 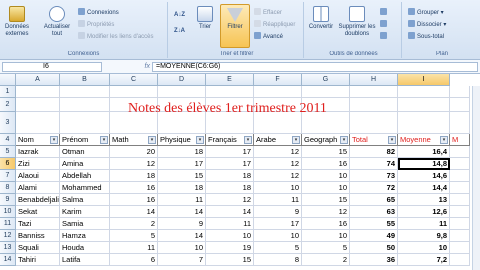 I want to click on column-header-b: B, so click(x=85, y=80).